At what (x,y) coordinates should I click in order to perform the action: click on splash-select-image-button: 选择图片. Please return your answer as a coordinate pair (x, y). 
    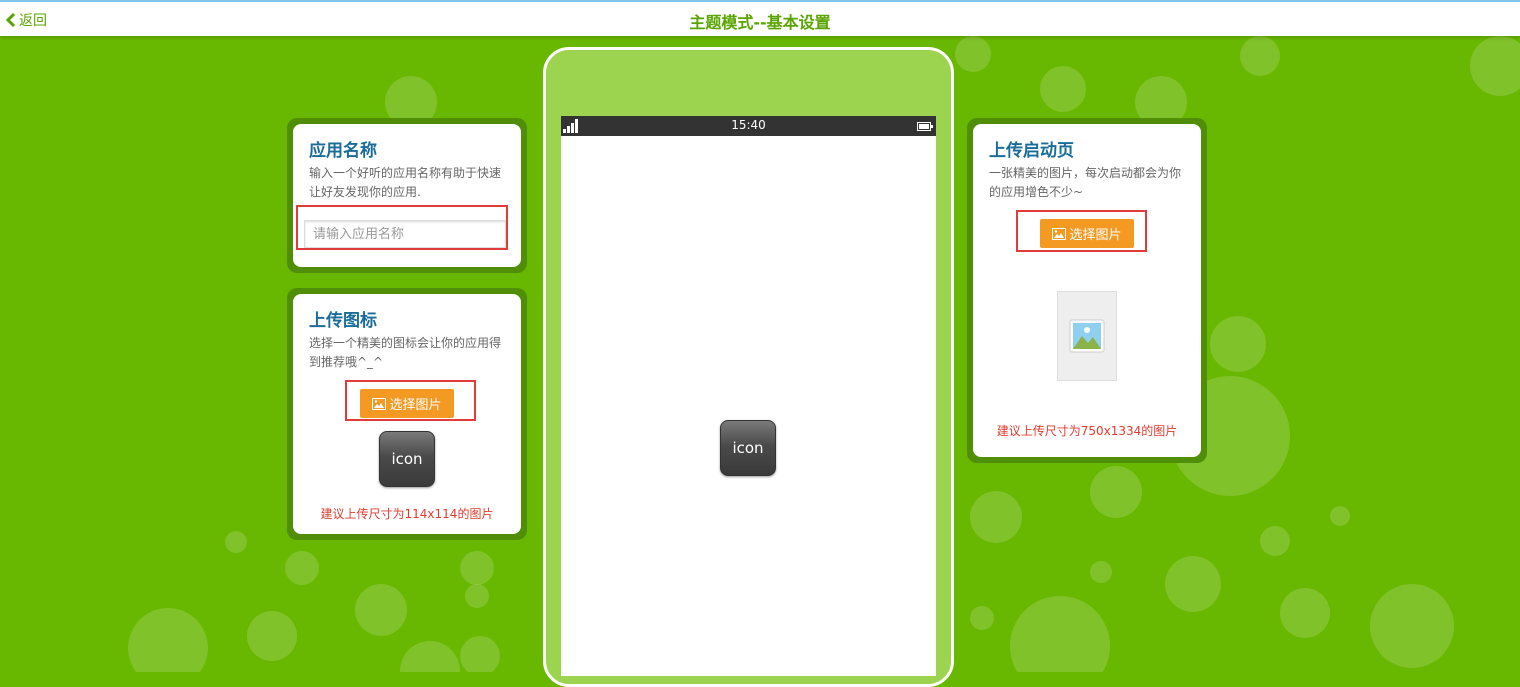
    Looking at the image, I should click on (1087, 233).